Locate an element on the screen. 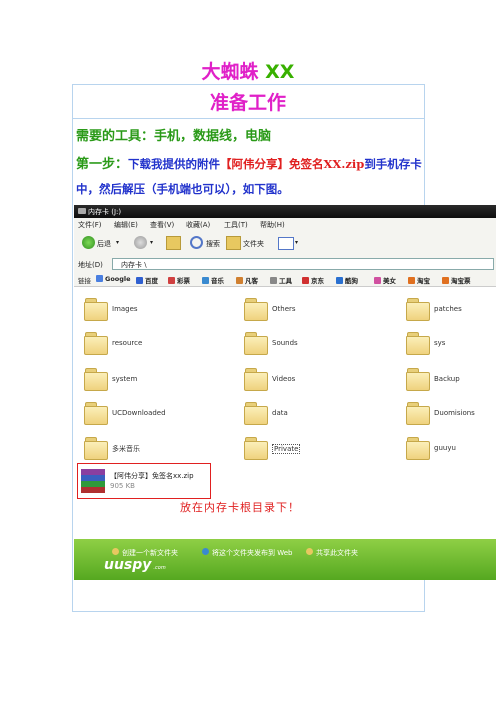 The width and height of the screenshot is (496, 702). guide-line-left is located at coordinates (72, 348).